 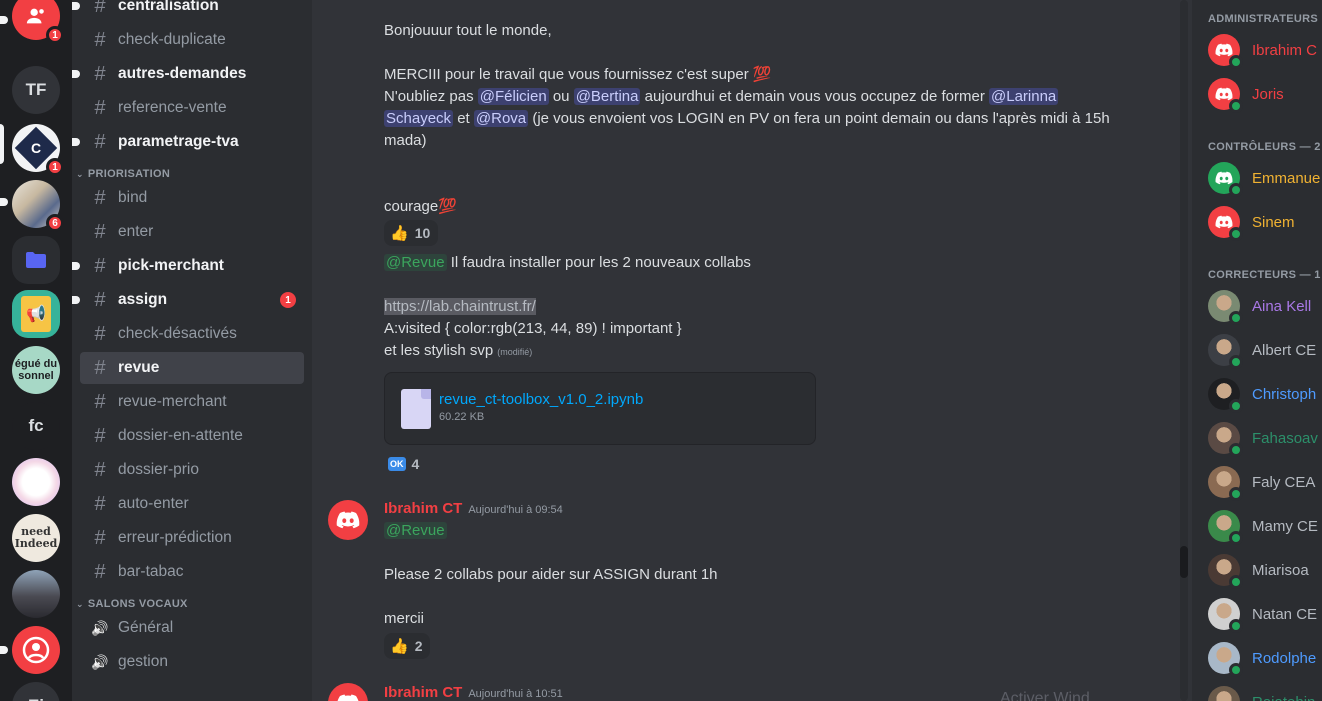 I want to click on channel-gestion: 🔊 gestion, so click(x=192, y=662).